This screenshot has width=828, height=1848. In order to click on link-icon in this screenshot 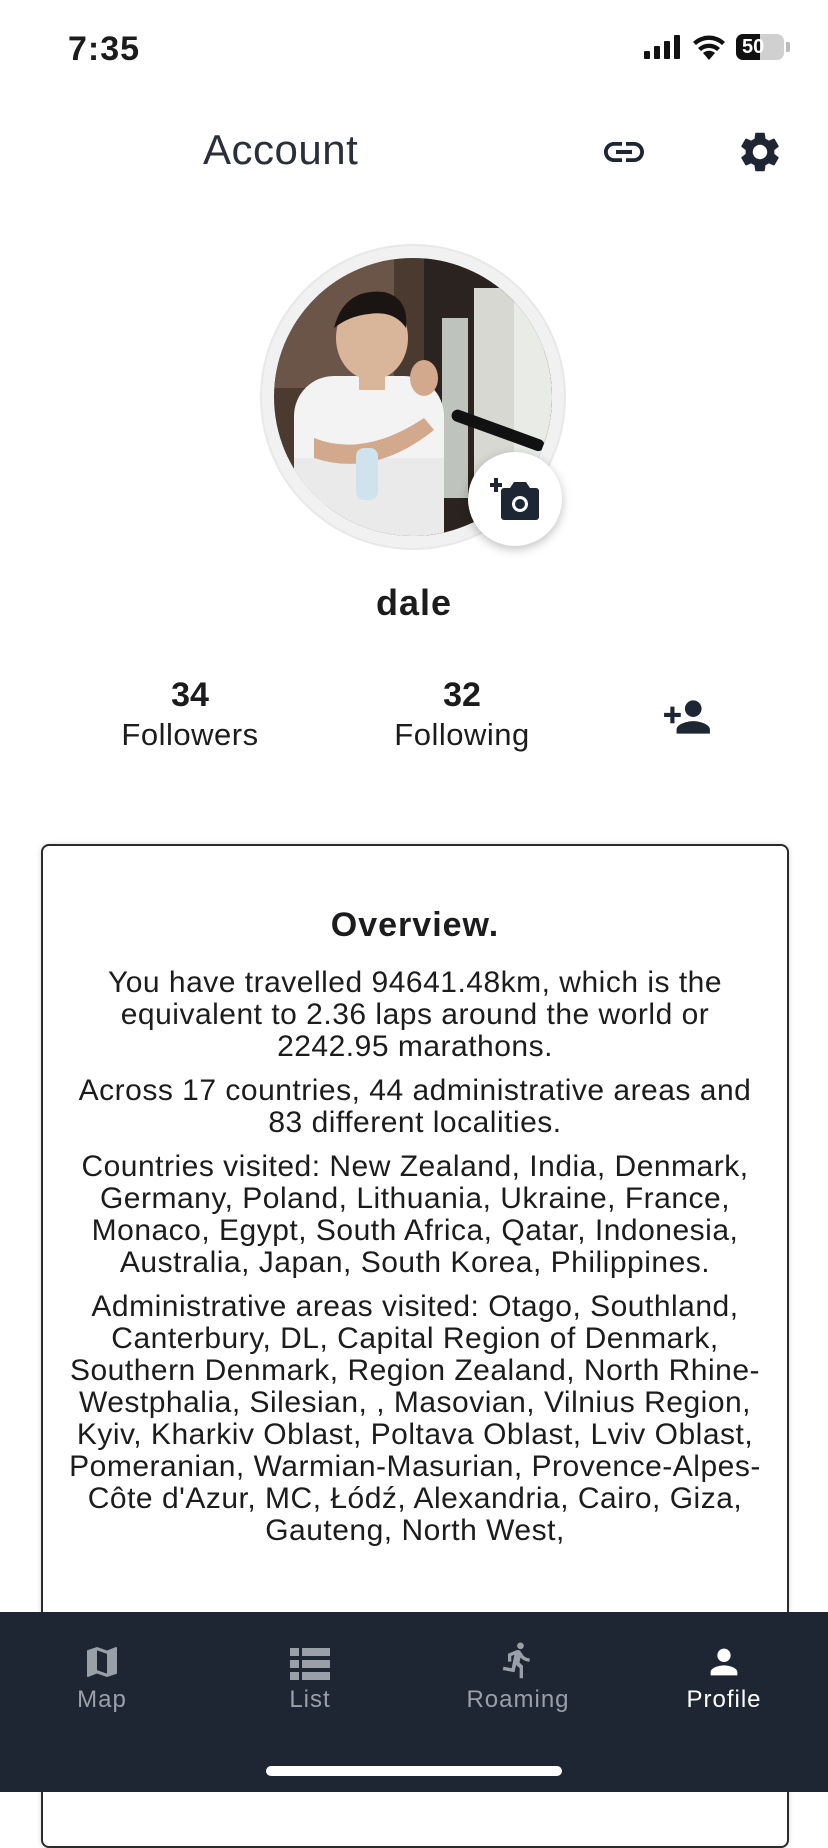, I will do `click(624, 152)`.